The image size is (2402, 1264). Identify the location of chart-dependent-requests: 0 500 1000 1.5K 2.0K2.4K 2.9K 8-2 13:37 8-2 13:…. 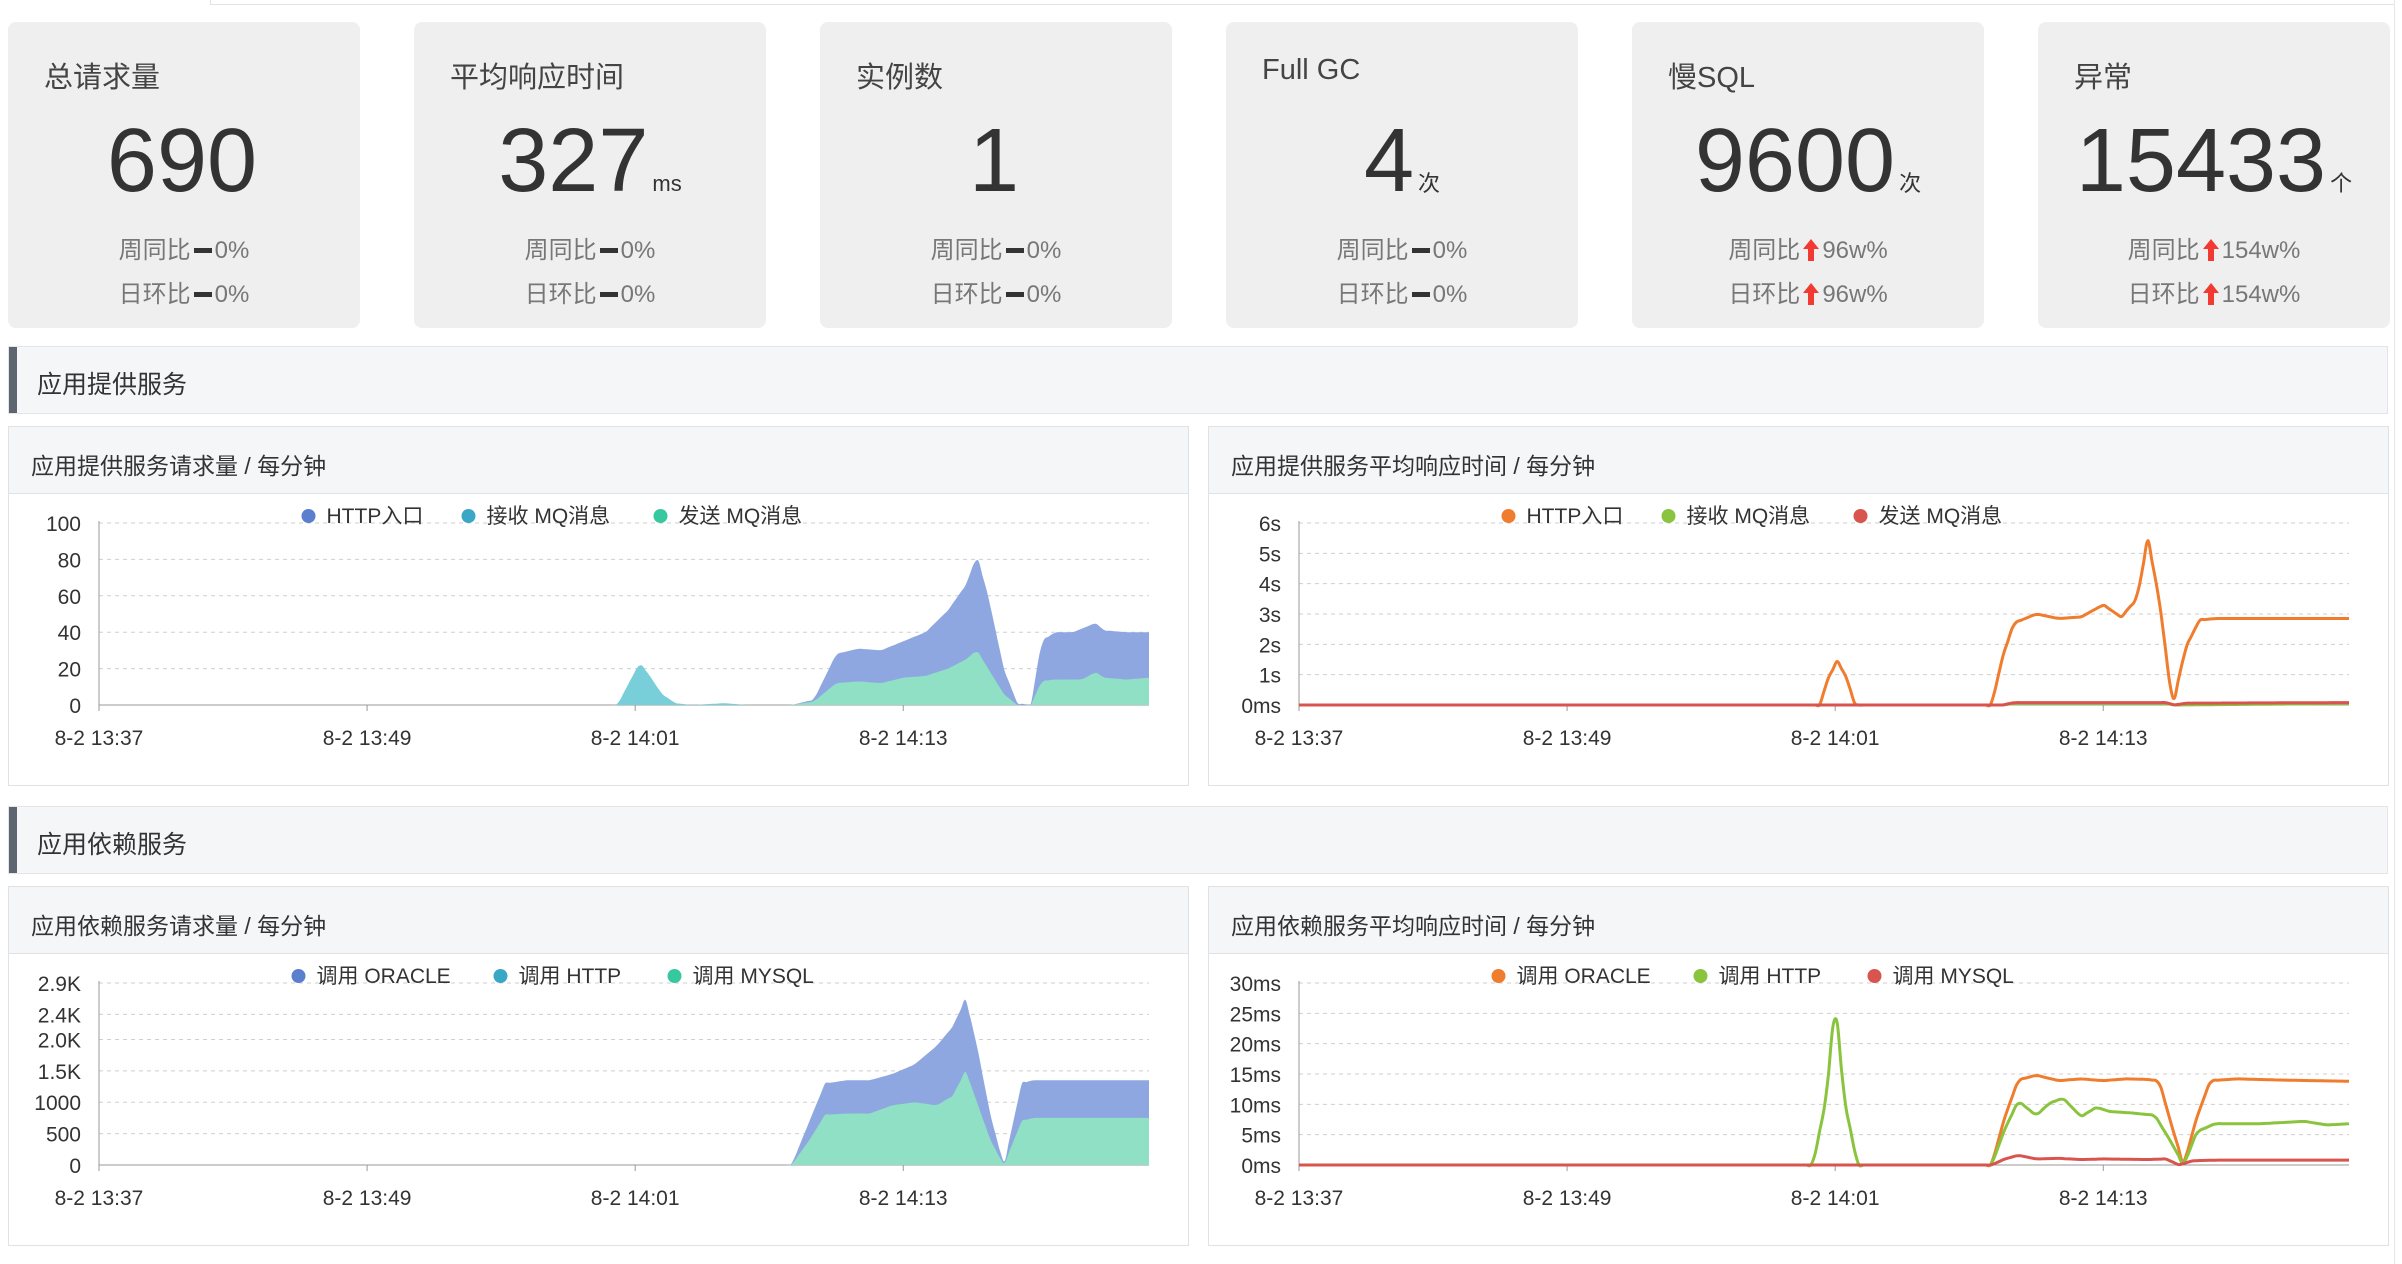
(591, 1087).